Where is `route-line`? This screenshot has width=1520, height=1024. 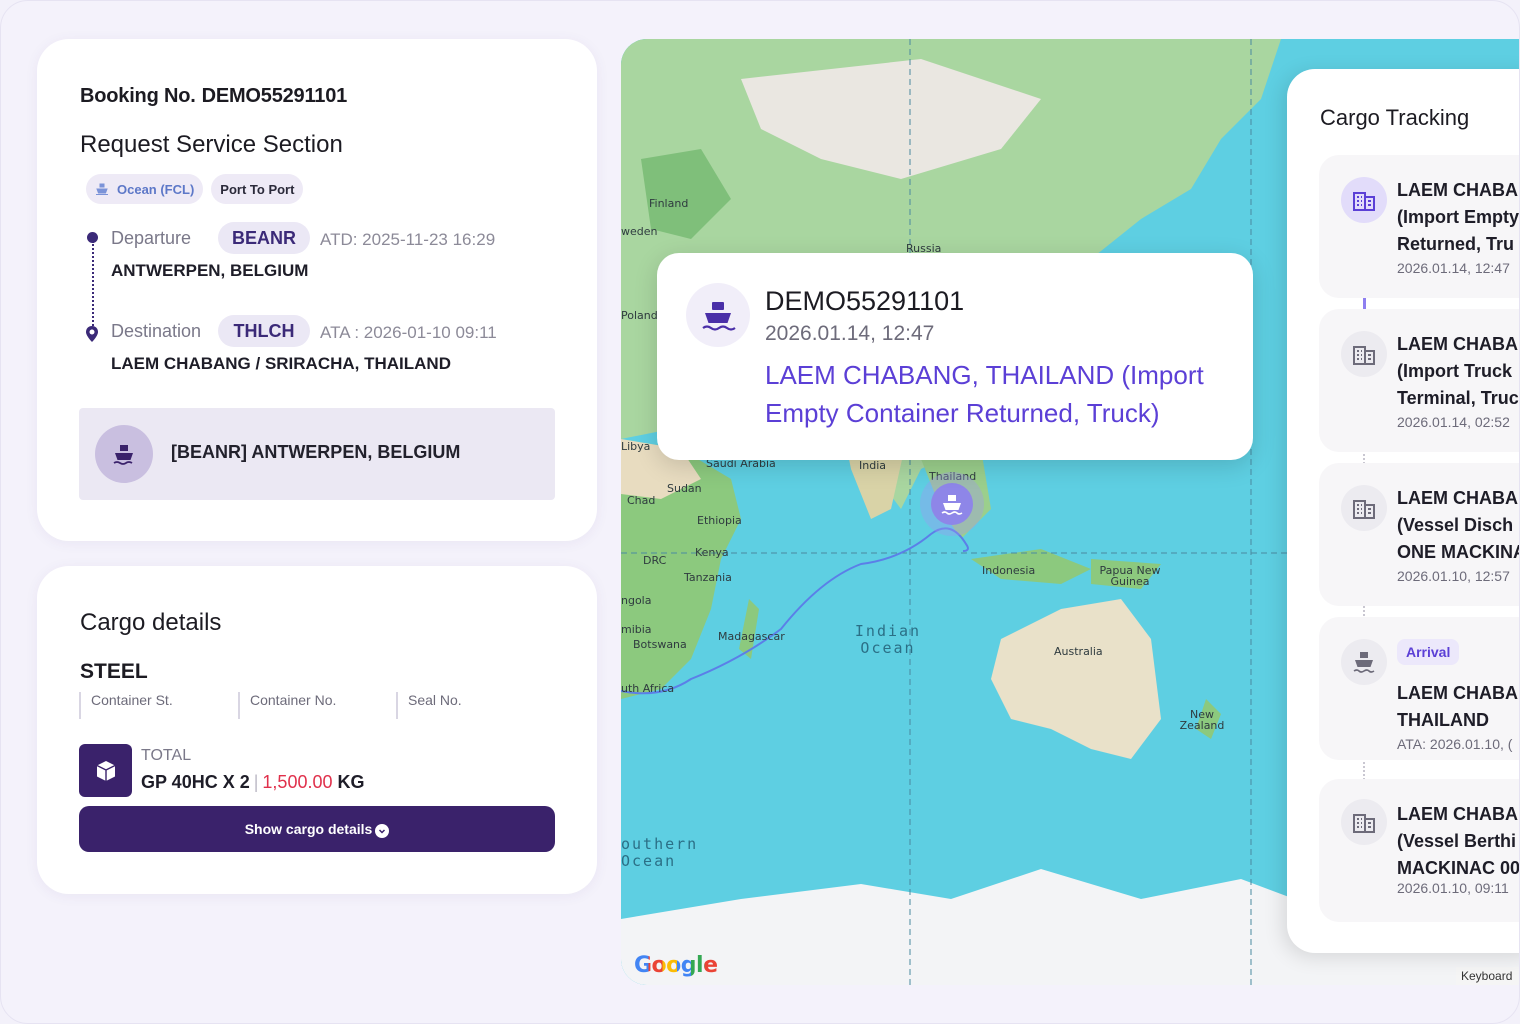
route-line is located at coordinates (93, 287).